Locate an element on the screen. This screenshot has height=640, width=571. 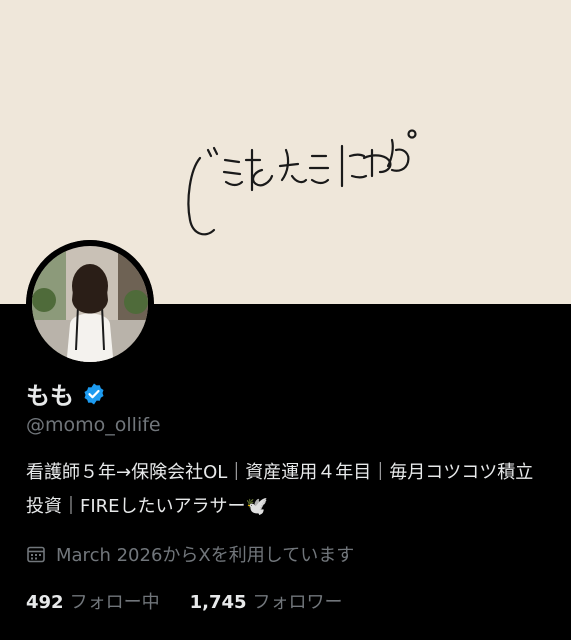
joined-date-text: March 2026からXを利用しています is located at coordinates (205, 555).